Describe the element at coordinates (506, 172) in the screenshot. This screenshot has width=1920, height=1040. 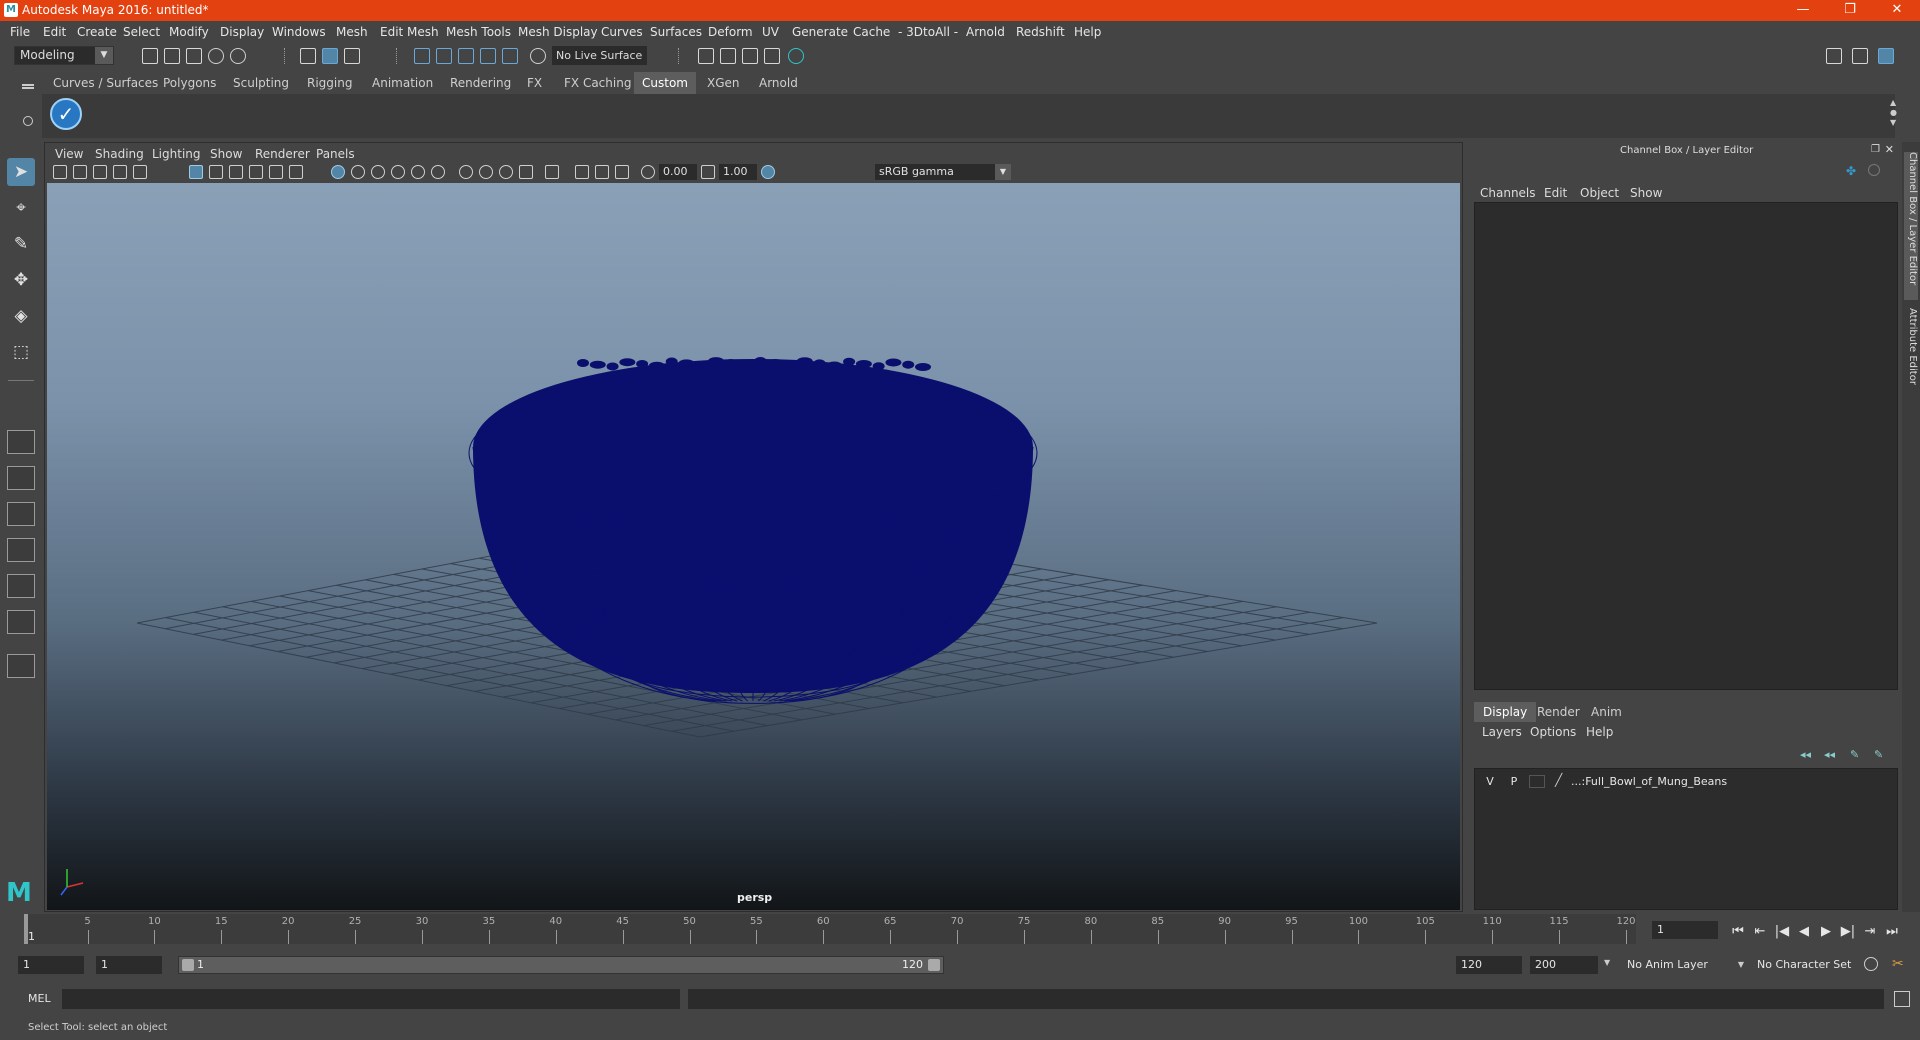
I see `anti-aliasing-icon` at that location.